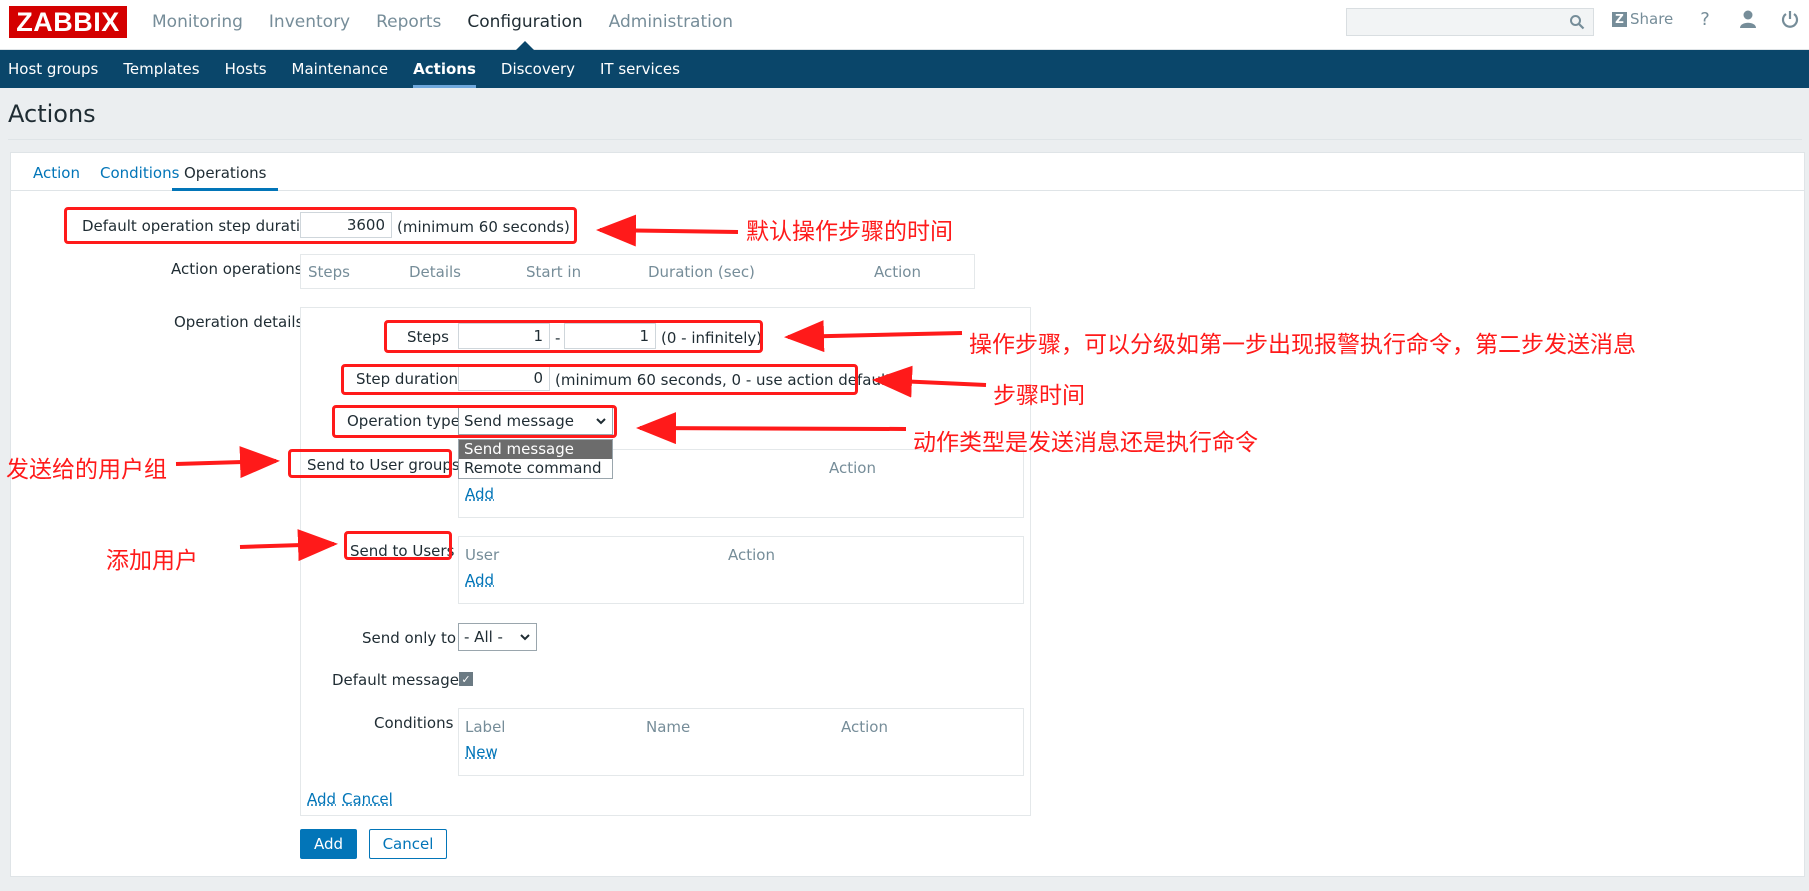 This screenshot has width=1809, height=891. I want to click on send-only-to-select: - All -, so click(497, 637).